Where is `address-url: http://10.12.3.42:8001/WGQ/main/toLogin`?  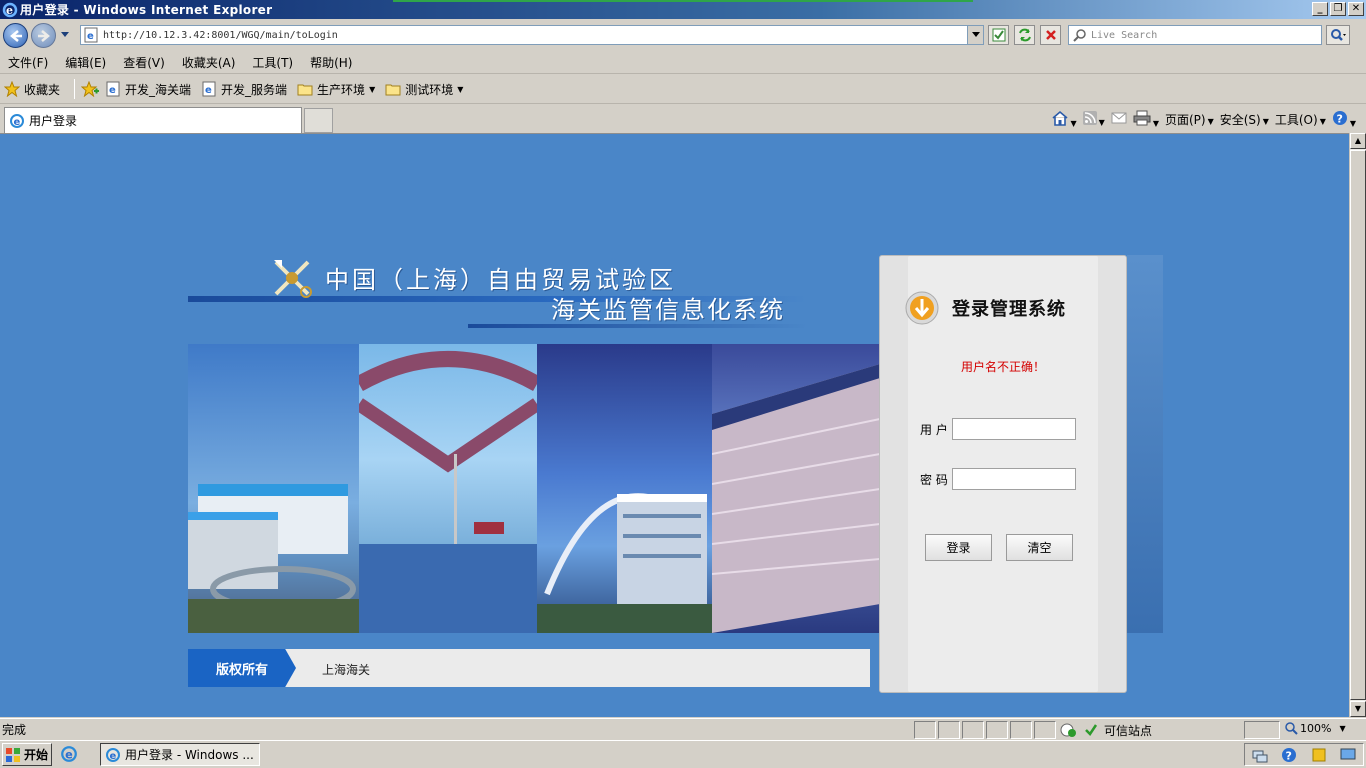 address-url: http://10.12.3.42:8001/WGQ/main/toLogin is located at coordinates (220, 35).